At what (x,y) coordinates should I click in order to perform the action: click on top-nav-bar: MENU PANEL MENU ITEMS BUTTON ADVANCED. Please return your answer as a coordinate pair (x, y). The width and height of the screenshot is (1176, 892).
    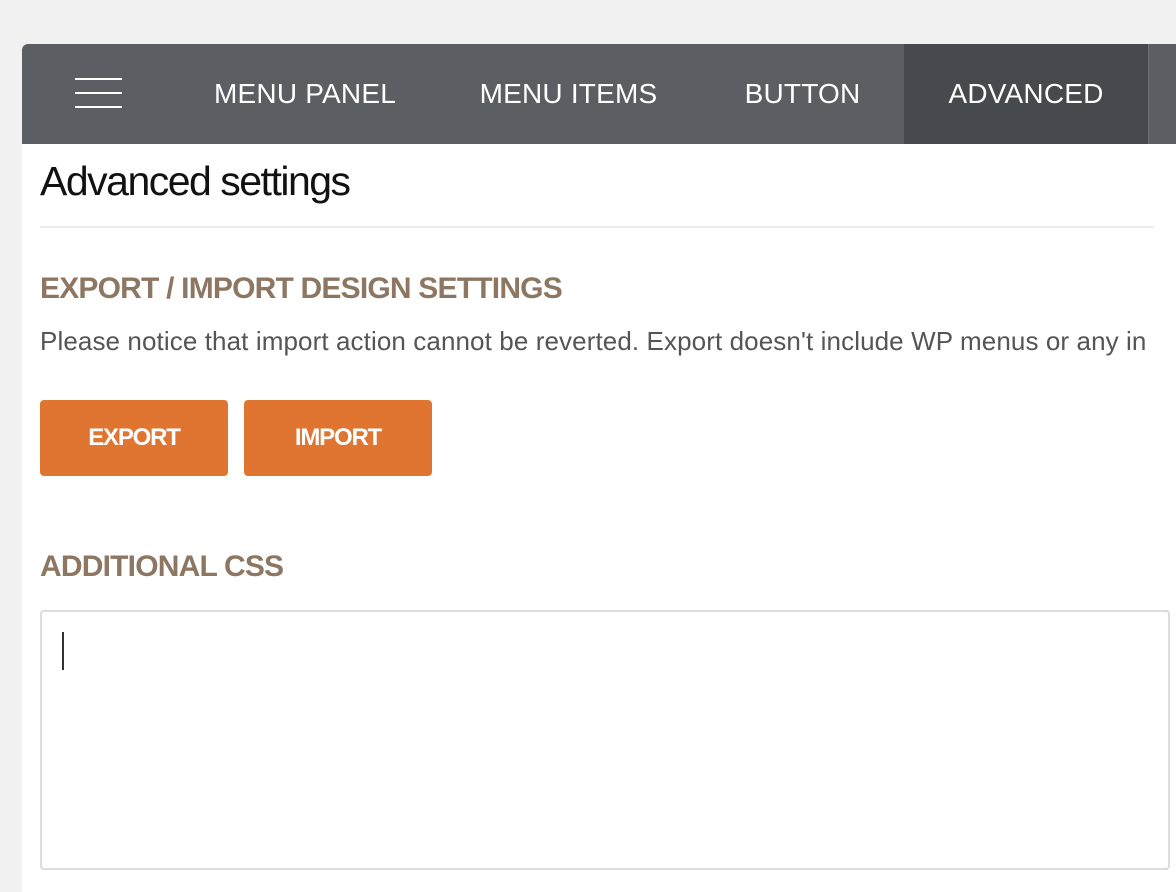
    Looking at the image, I should click on (599, 94).